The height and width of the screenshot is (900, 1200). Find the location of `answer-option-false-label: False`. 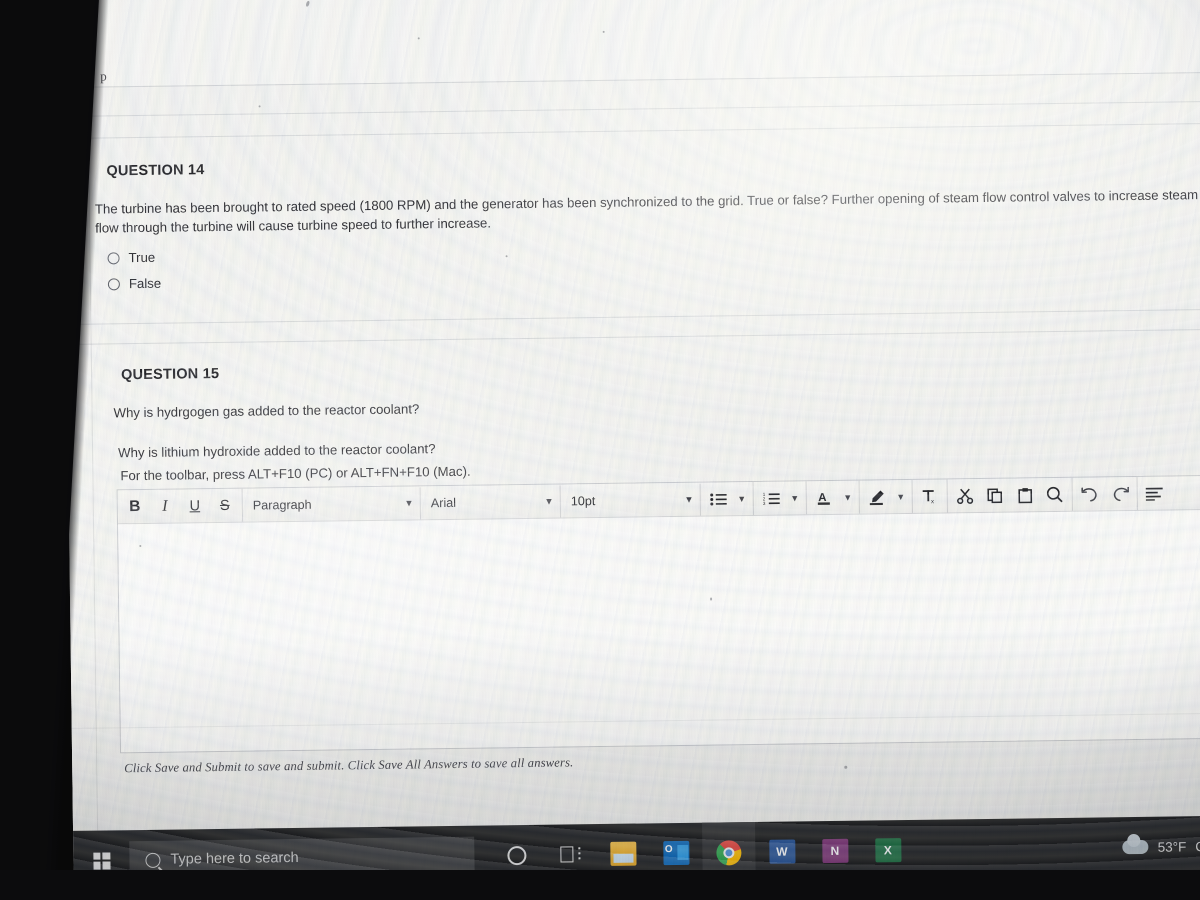

answer-option-false-label: False is located at coordinates (145, 283).